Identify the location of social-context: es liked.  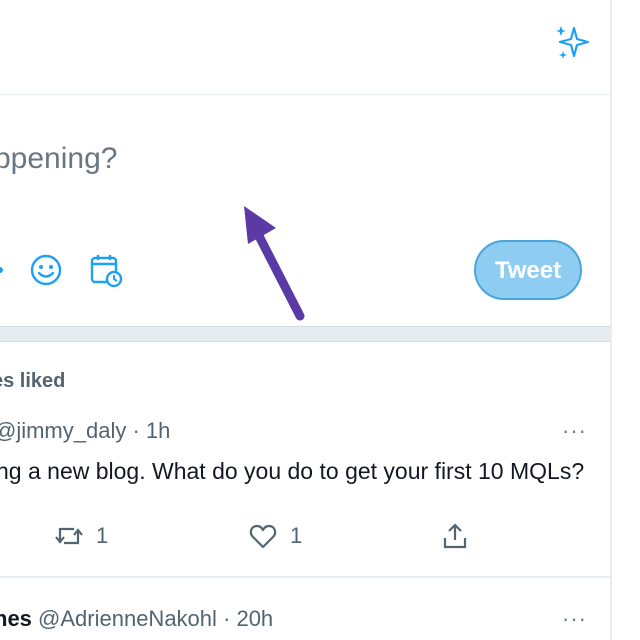
(33, 381).